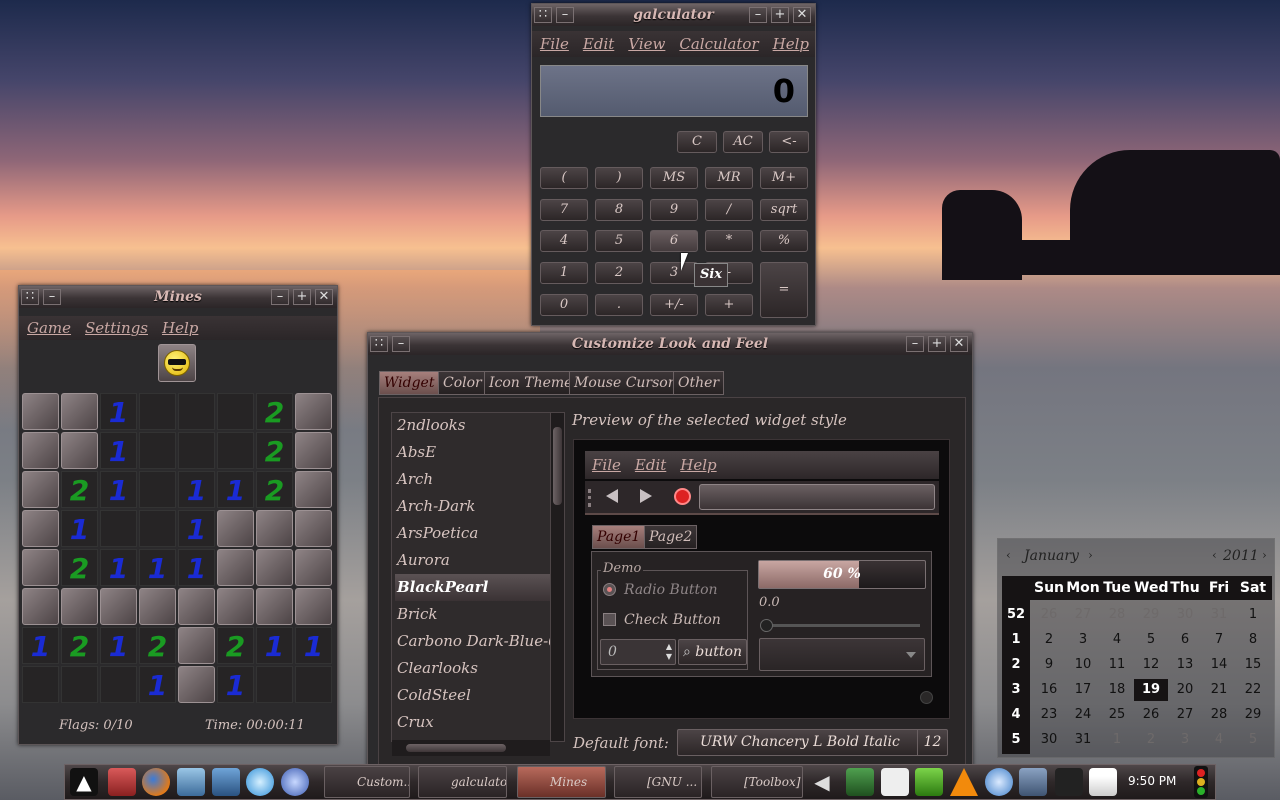  What do you see at coordinates (564, 178) in the screenshot?
I see `open-paren-button: (` at bounding box center [564, 178].